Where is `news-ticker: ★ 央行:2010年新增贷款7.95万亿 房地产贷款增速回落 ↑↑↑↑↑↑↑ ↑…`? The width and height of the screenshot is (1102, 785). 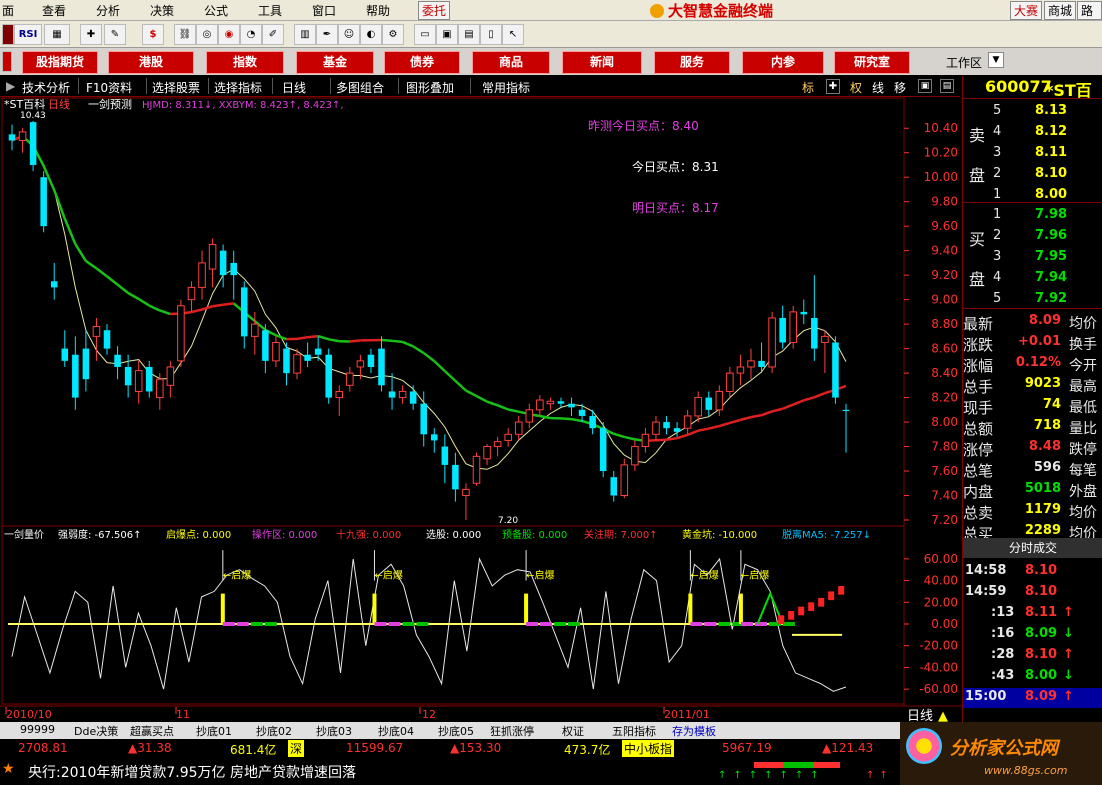 news-ticker: ★ 央行:2010年新增贷款7.95万亿 房地产贷款增速回落 ↑↑↑↑↑↑↑ ↑… is located at coordinates (452, 771).